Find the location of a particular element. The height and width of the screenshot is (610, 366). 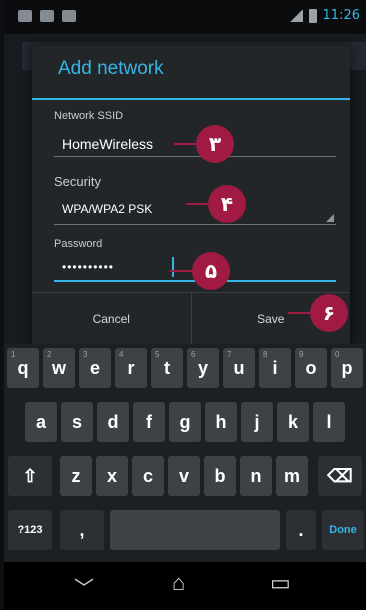

key-t: 5t is located at coordinates (167, 368).